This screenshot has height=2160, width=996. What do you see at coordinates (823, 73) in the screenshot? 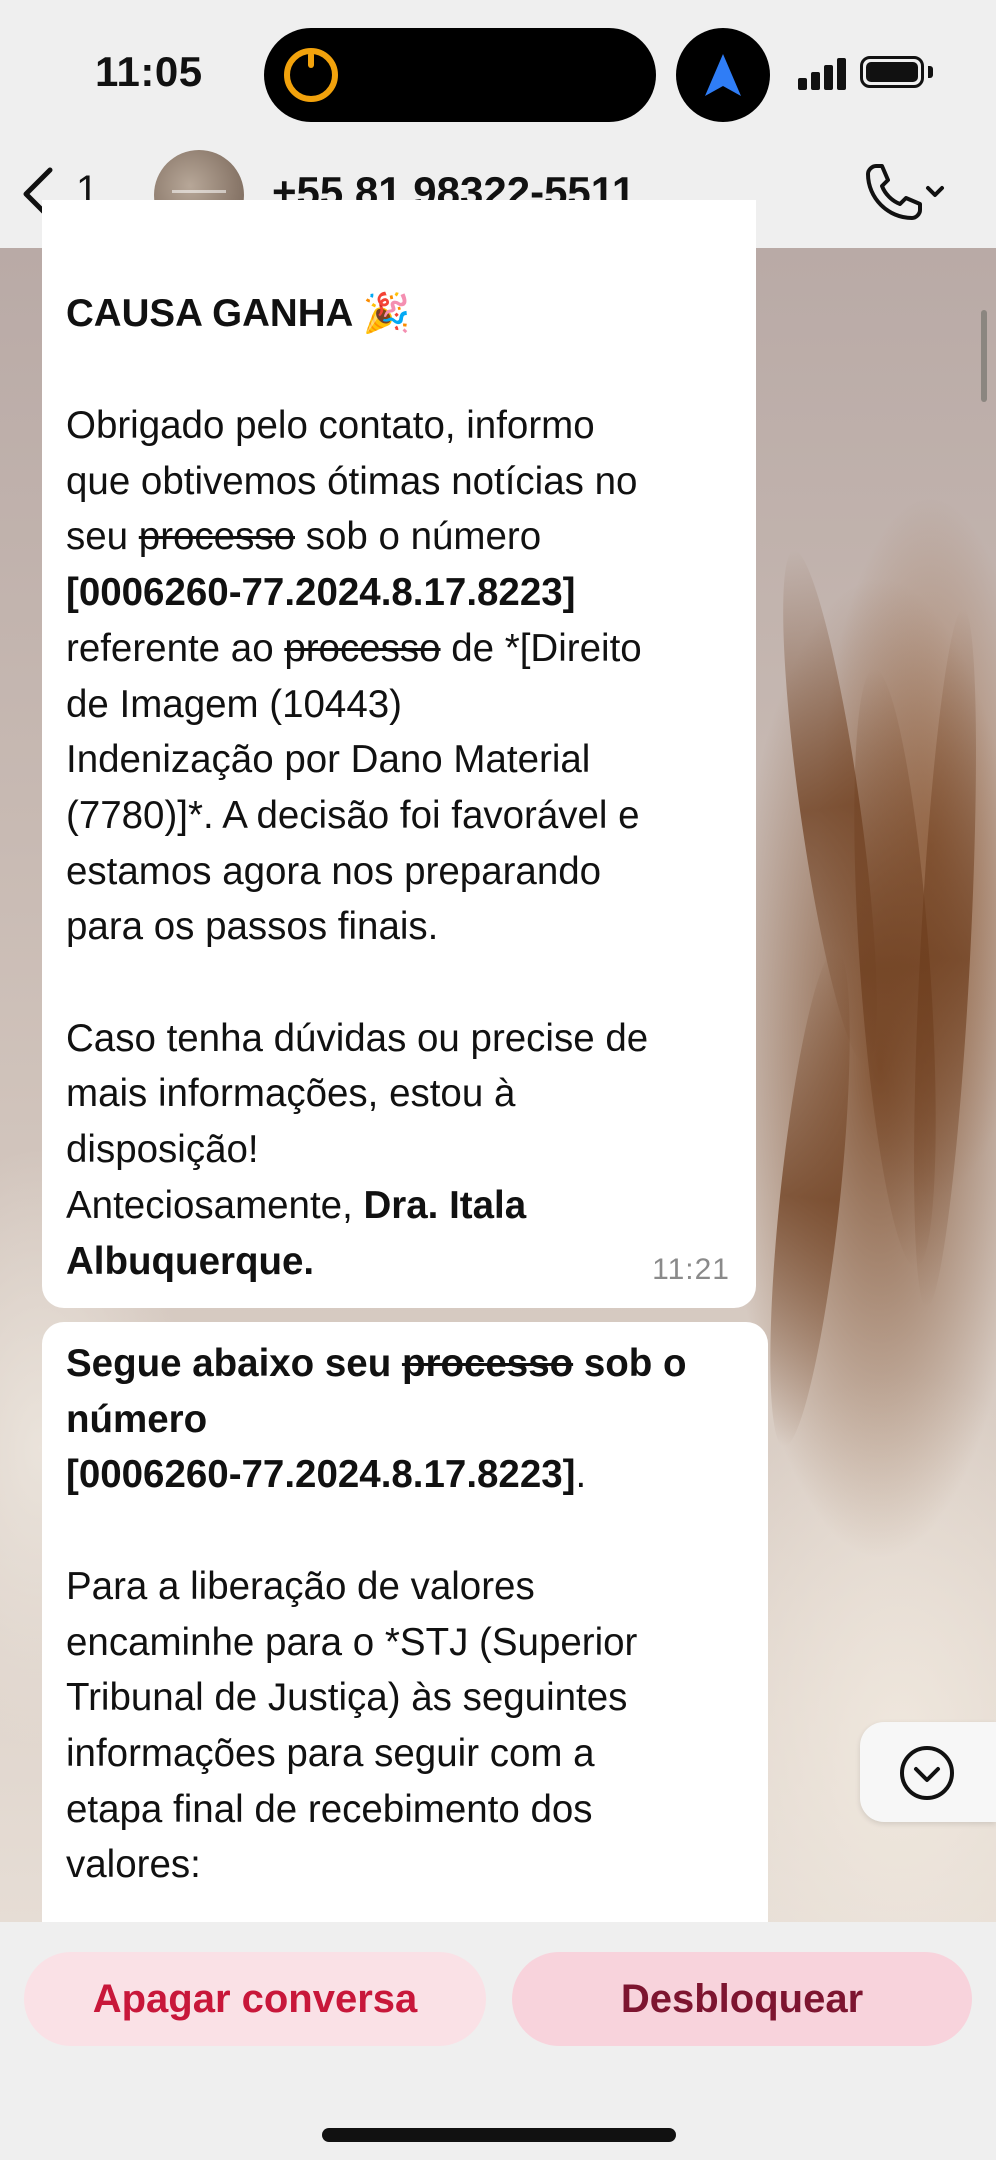
I see `cellular-signal-icon` at bounding box center [823, 73].